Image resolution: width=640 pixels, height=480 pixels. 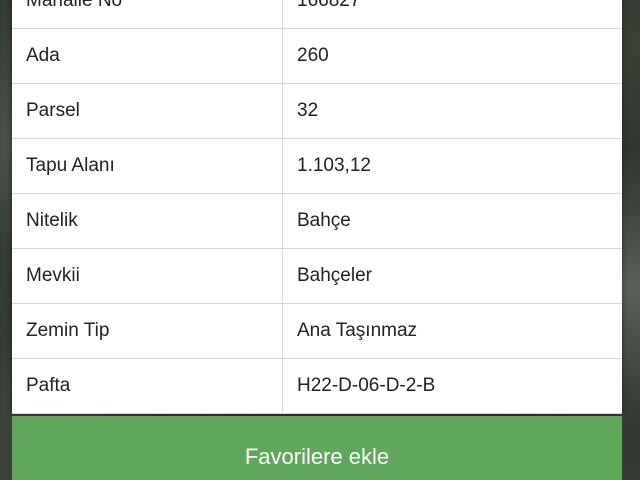 I want to click on row-label: Ada, so click(x=147, y=56).